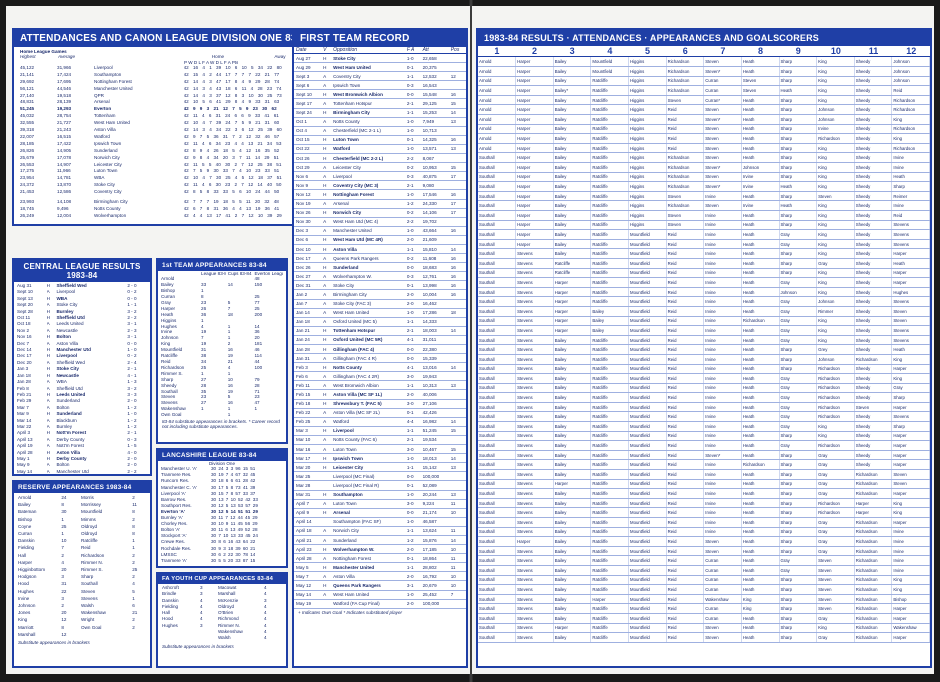 This screenshot has height=682, width=940. What do you see at coordinates (368, 595) in the screenshot?
I see `opponent: West Ham United` at bounding box center [368, 595].